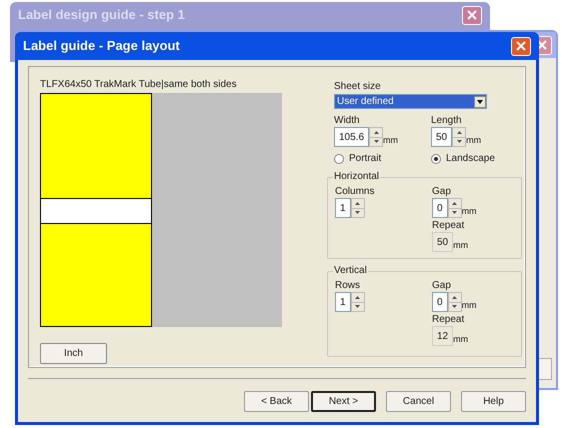 The image size is (562, 428). I want to click on read-only-field: 50, so click(443, 242).